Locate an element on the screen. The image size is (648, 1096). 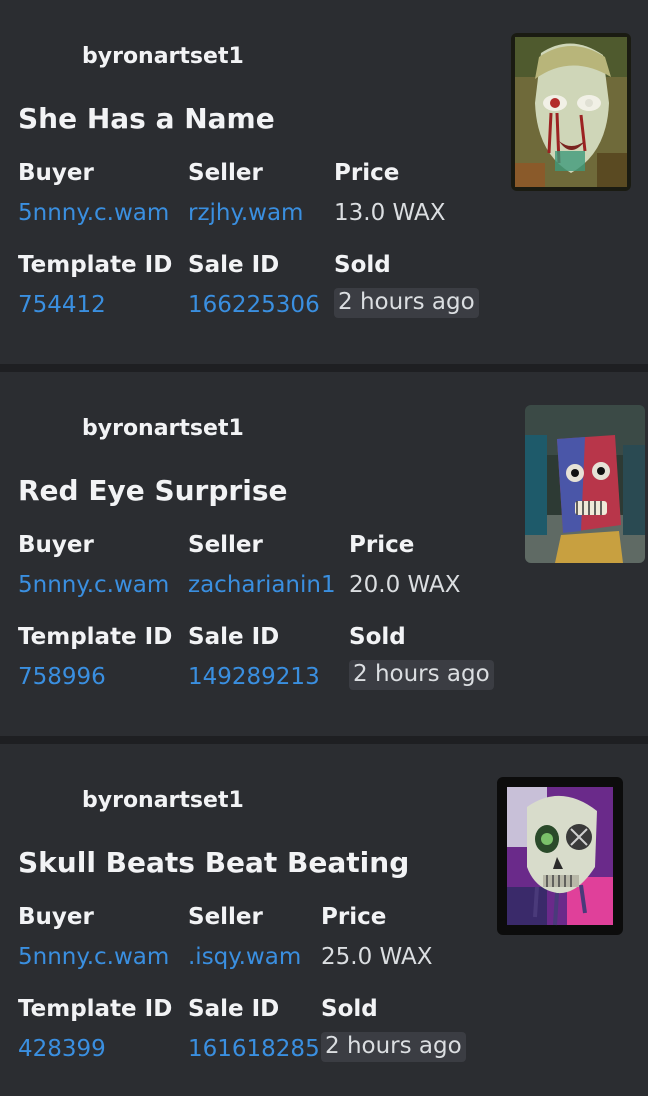
price-value: 20.0 WAX is located at coordinates (405, 585).